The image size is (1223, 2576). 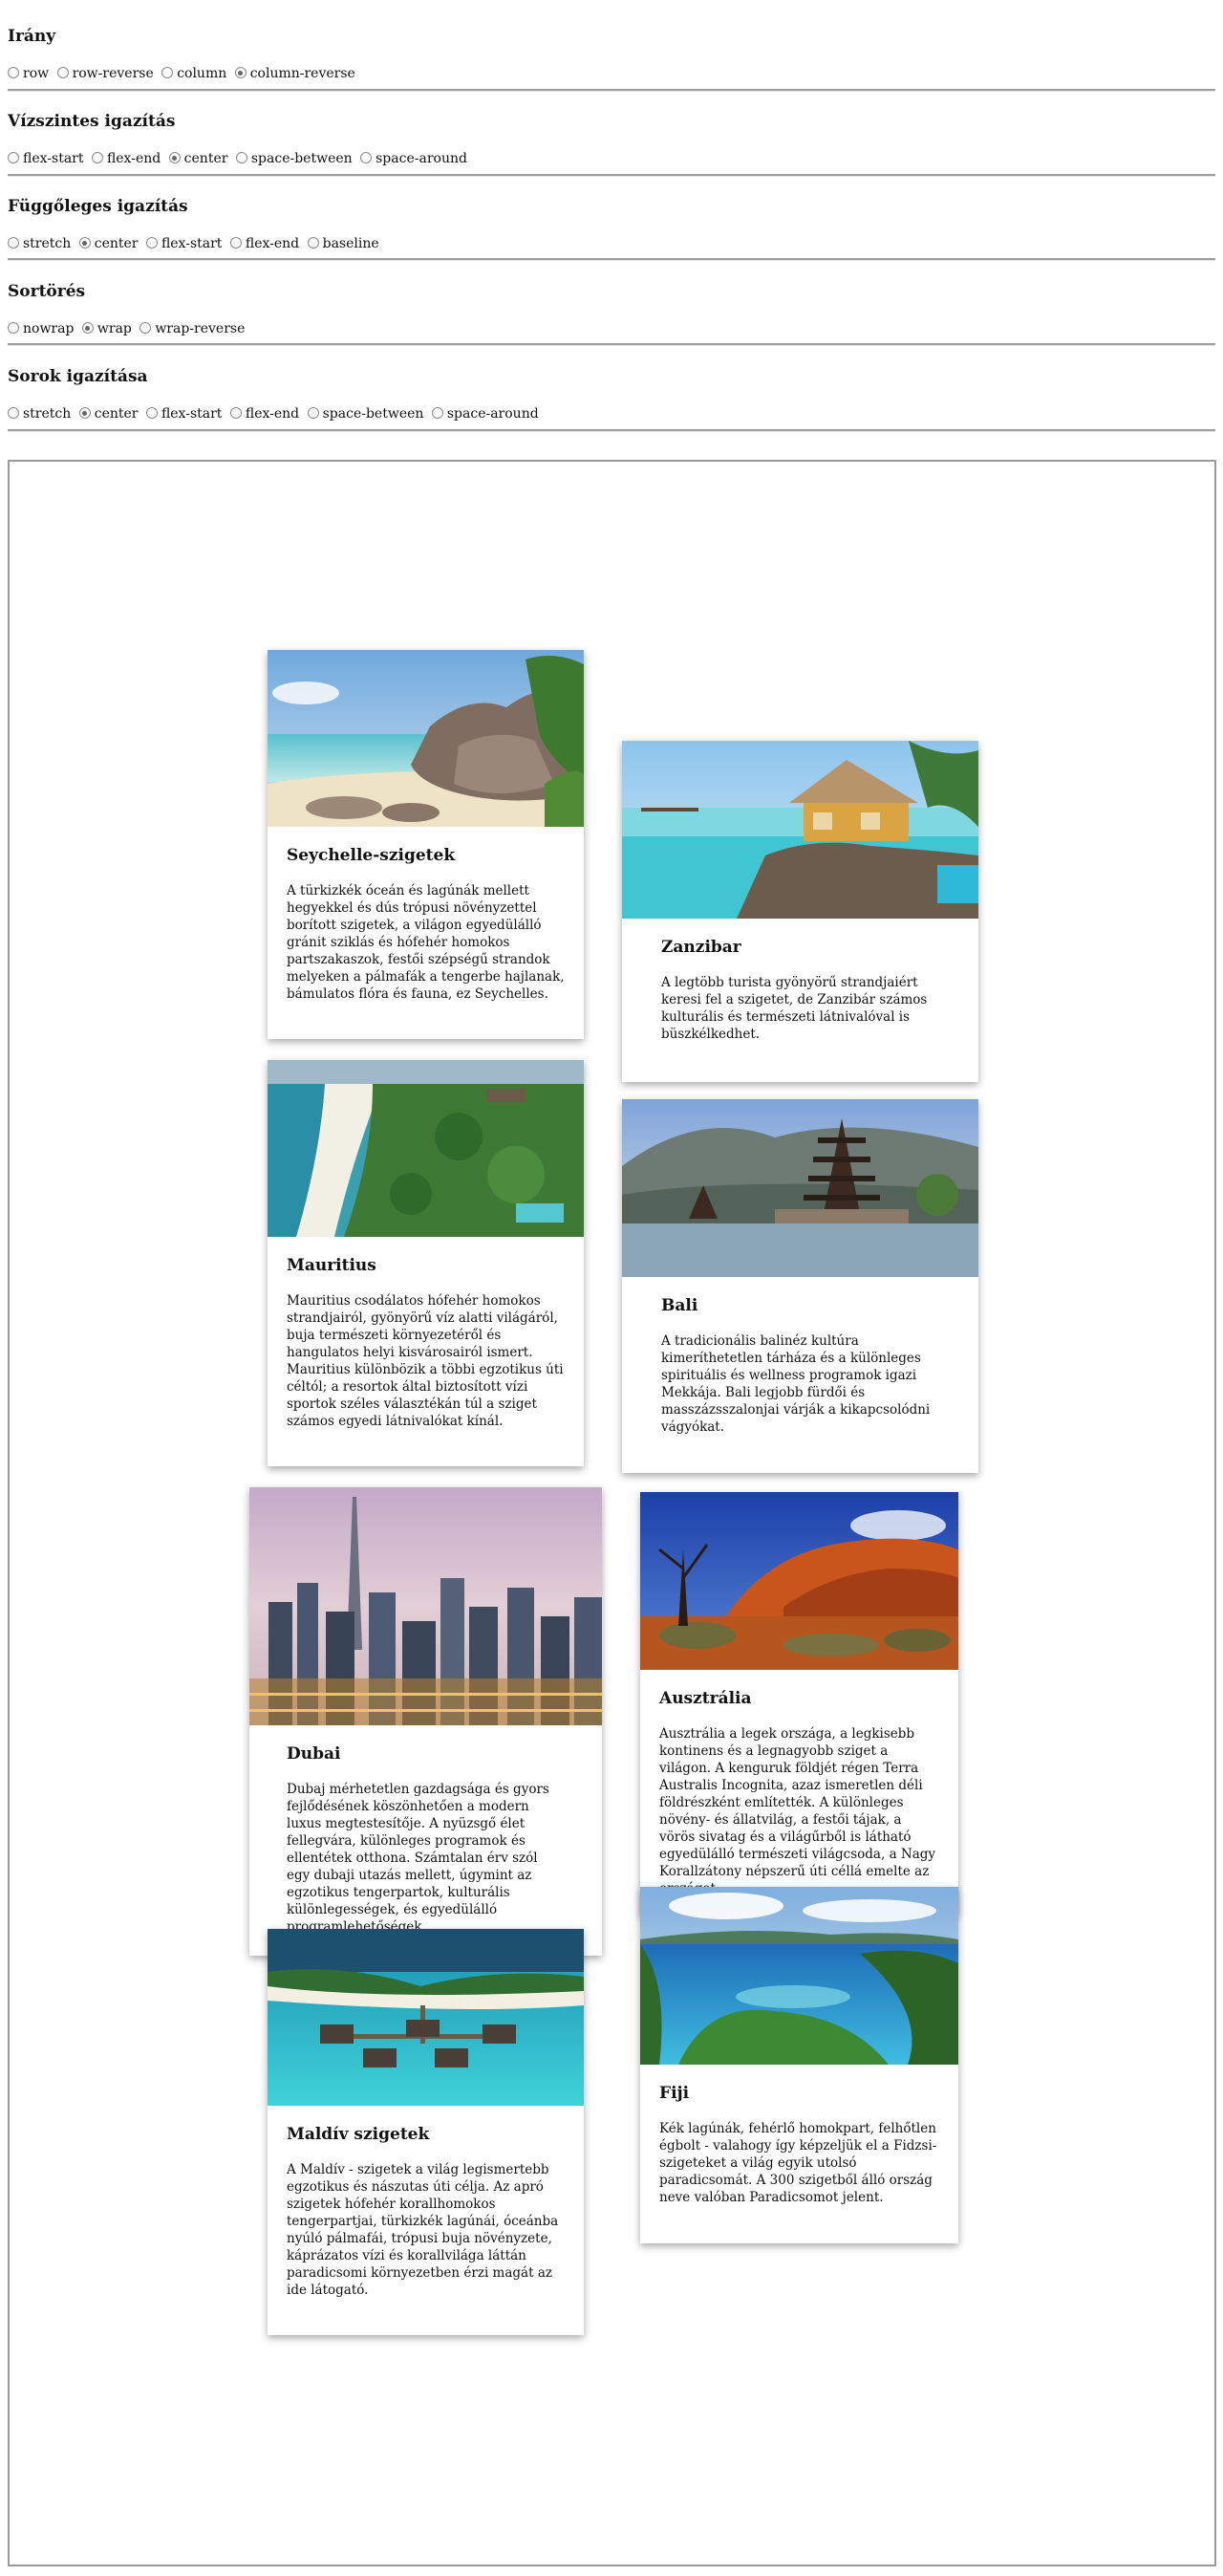 I want to click on radio-label: baseline, so click(x=350, y=243).